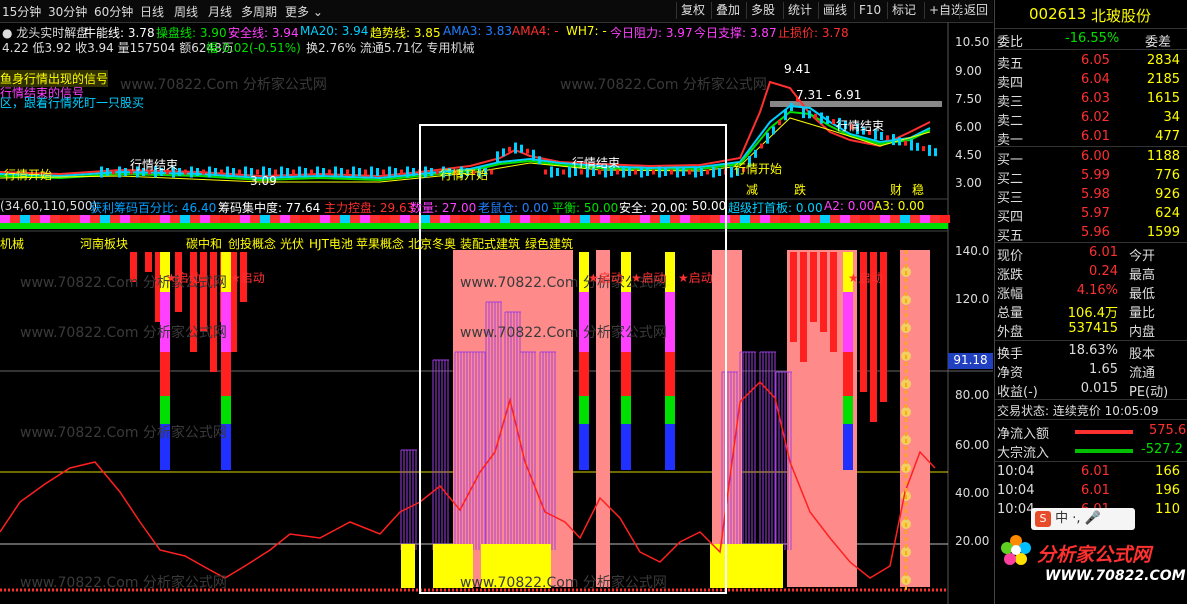 Image resolution: width=1187 pixels, height=604 pixels. I want to click on lower-params: (34,60,110,500), so click(49, 206).